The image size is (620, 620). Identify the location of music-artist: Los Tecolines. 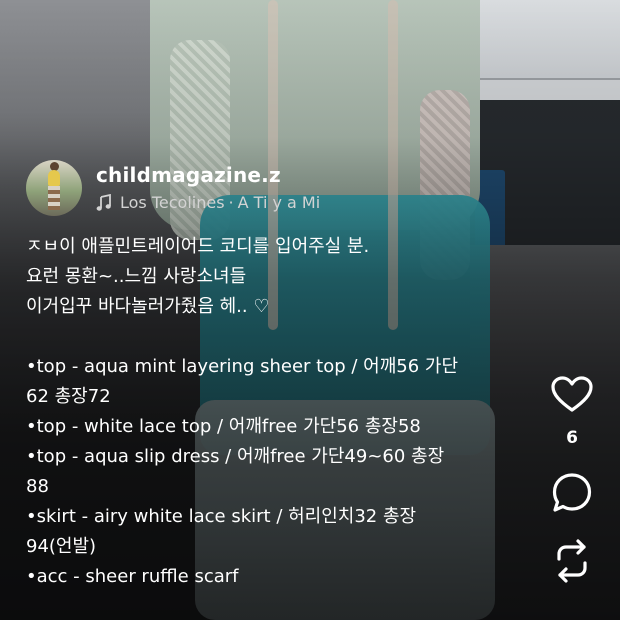
(172, 202).